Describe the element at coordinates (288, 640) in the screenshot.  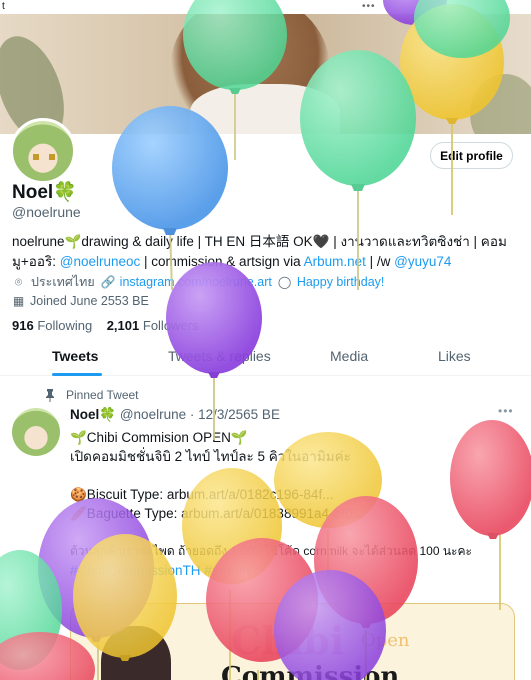
I see `card-title-chibi: Chibi` at that location.